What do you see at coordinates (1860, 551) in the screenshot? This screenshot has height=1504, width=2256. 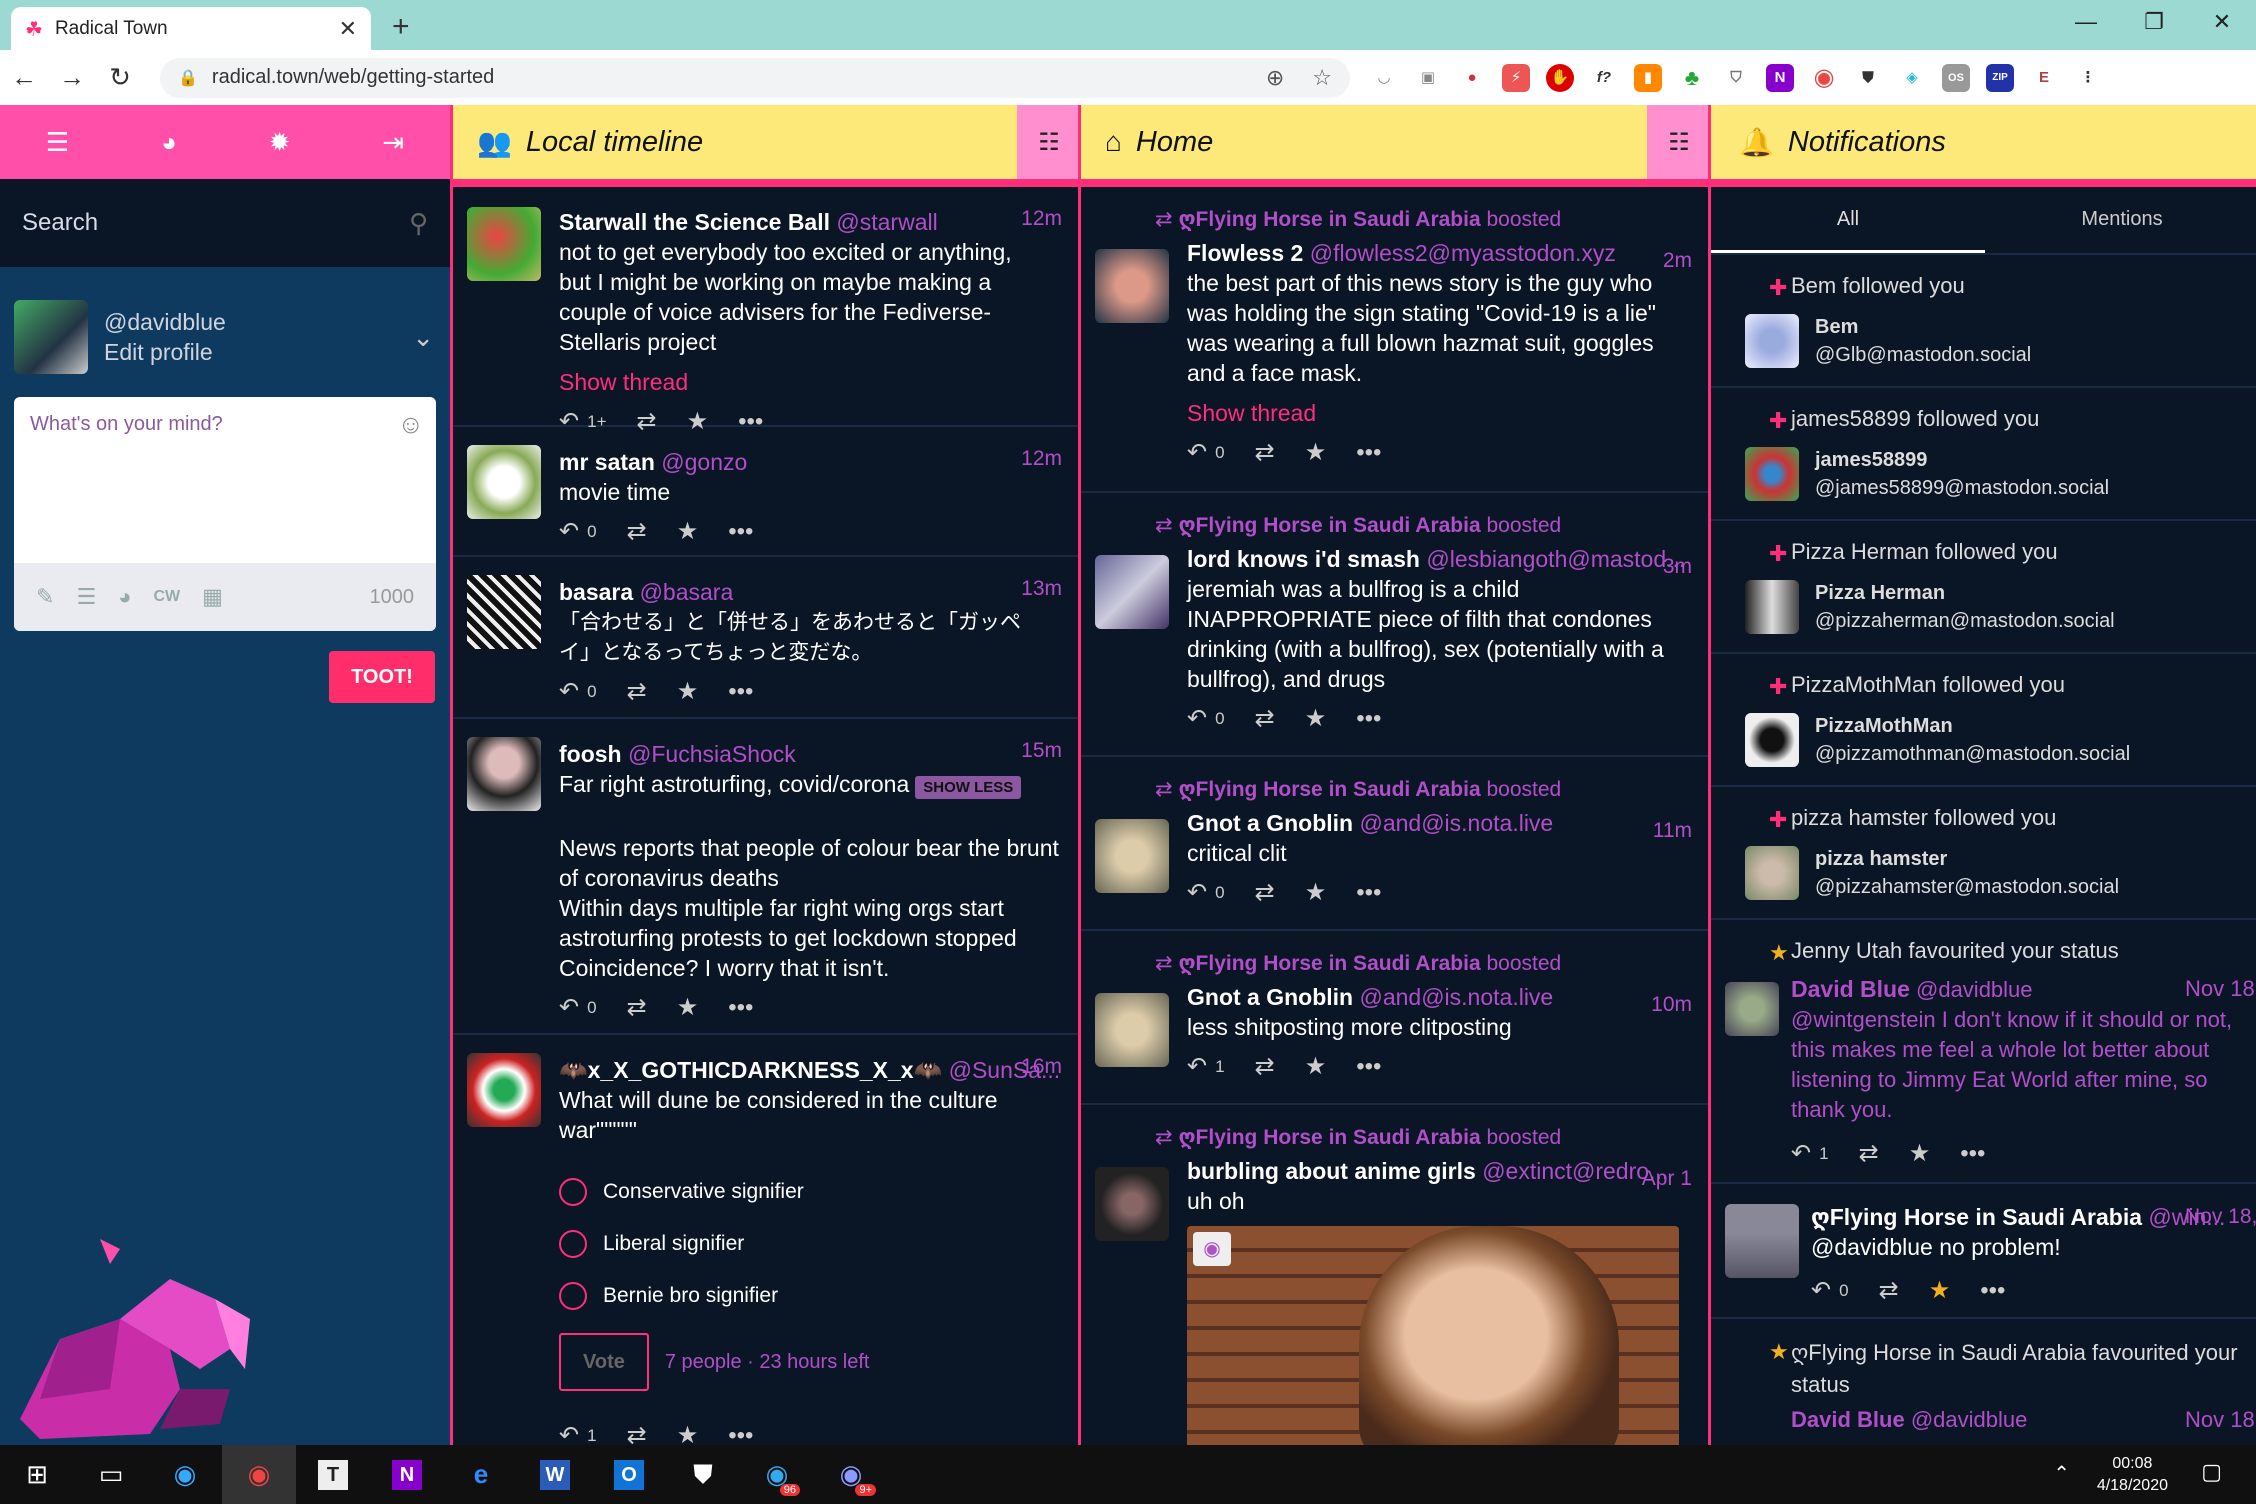 I see `notification-user: Pizza Herman` at bounding box center [1860, 551].